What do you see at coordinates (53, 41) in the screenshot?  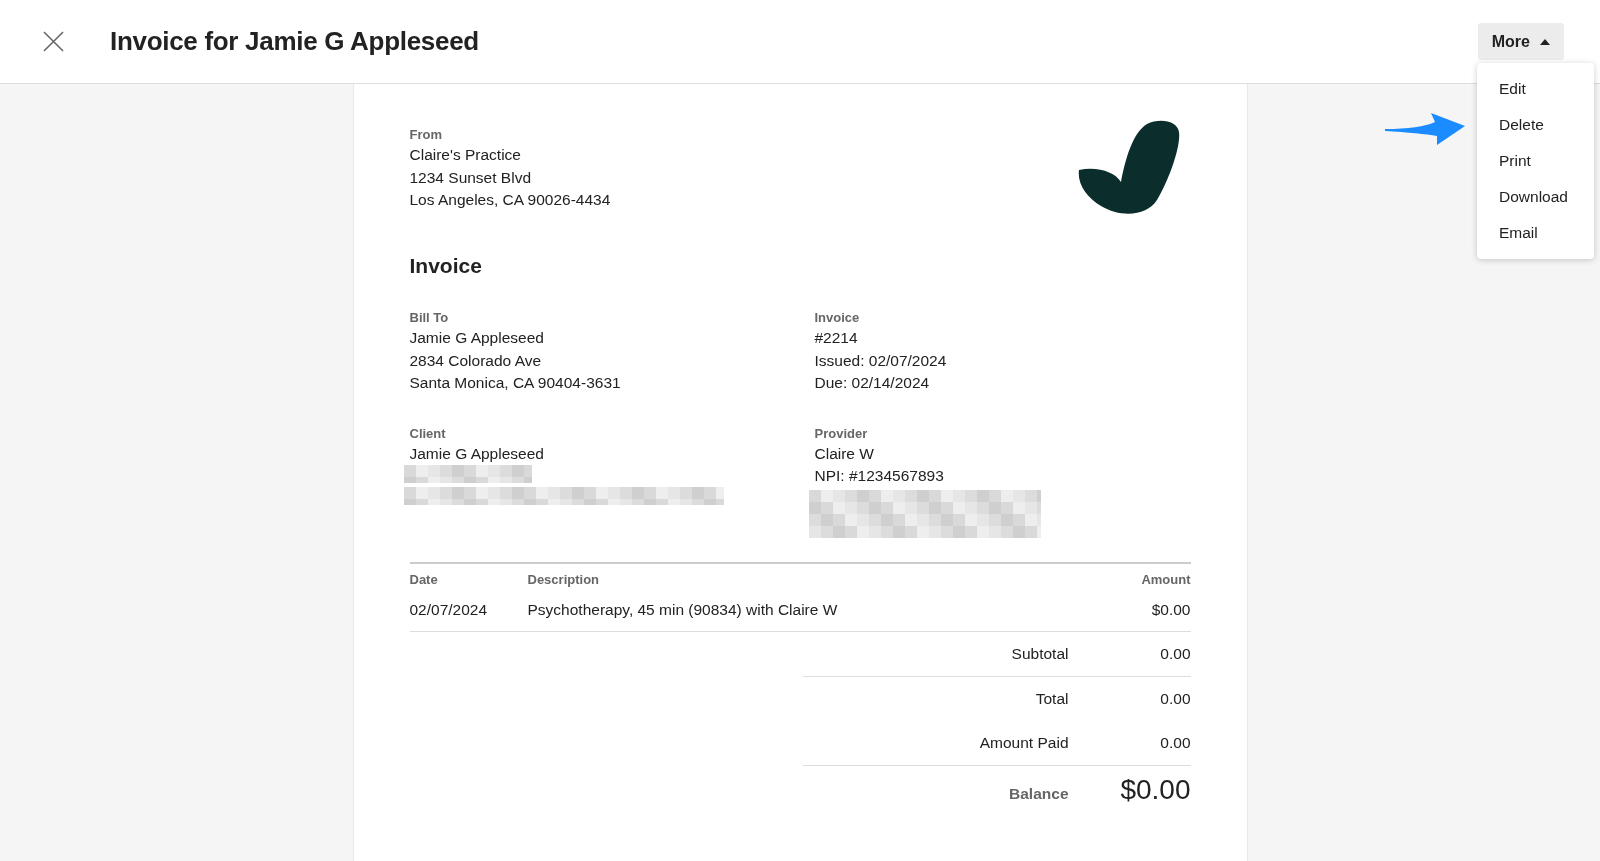 I see `close-icon` at bounding box center [53, 41].